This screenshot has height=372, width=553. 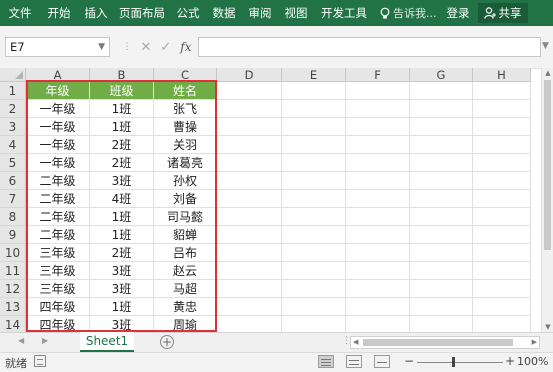 What do you see at coordinates (382, 361) in the screenshot?
I see `page-break-view-icon` at bounding box center [382, 361].